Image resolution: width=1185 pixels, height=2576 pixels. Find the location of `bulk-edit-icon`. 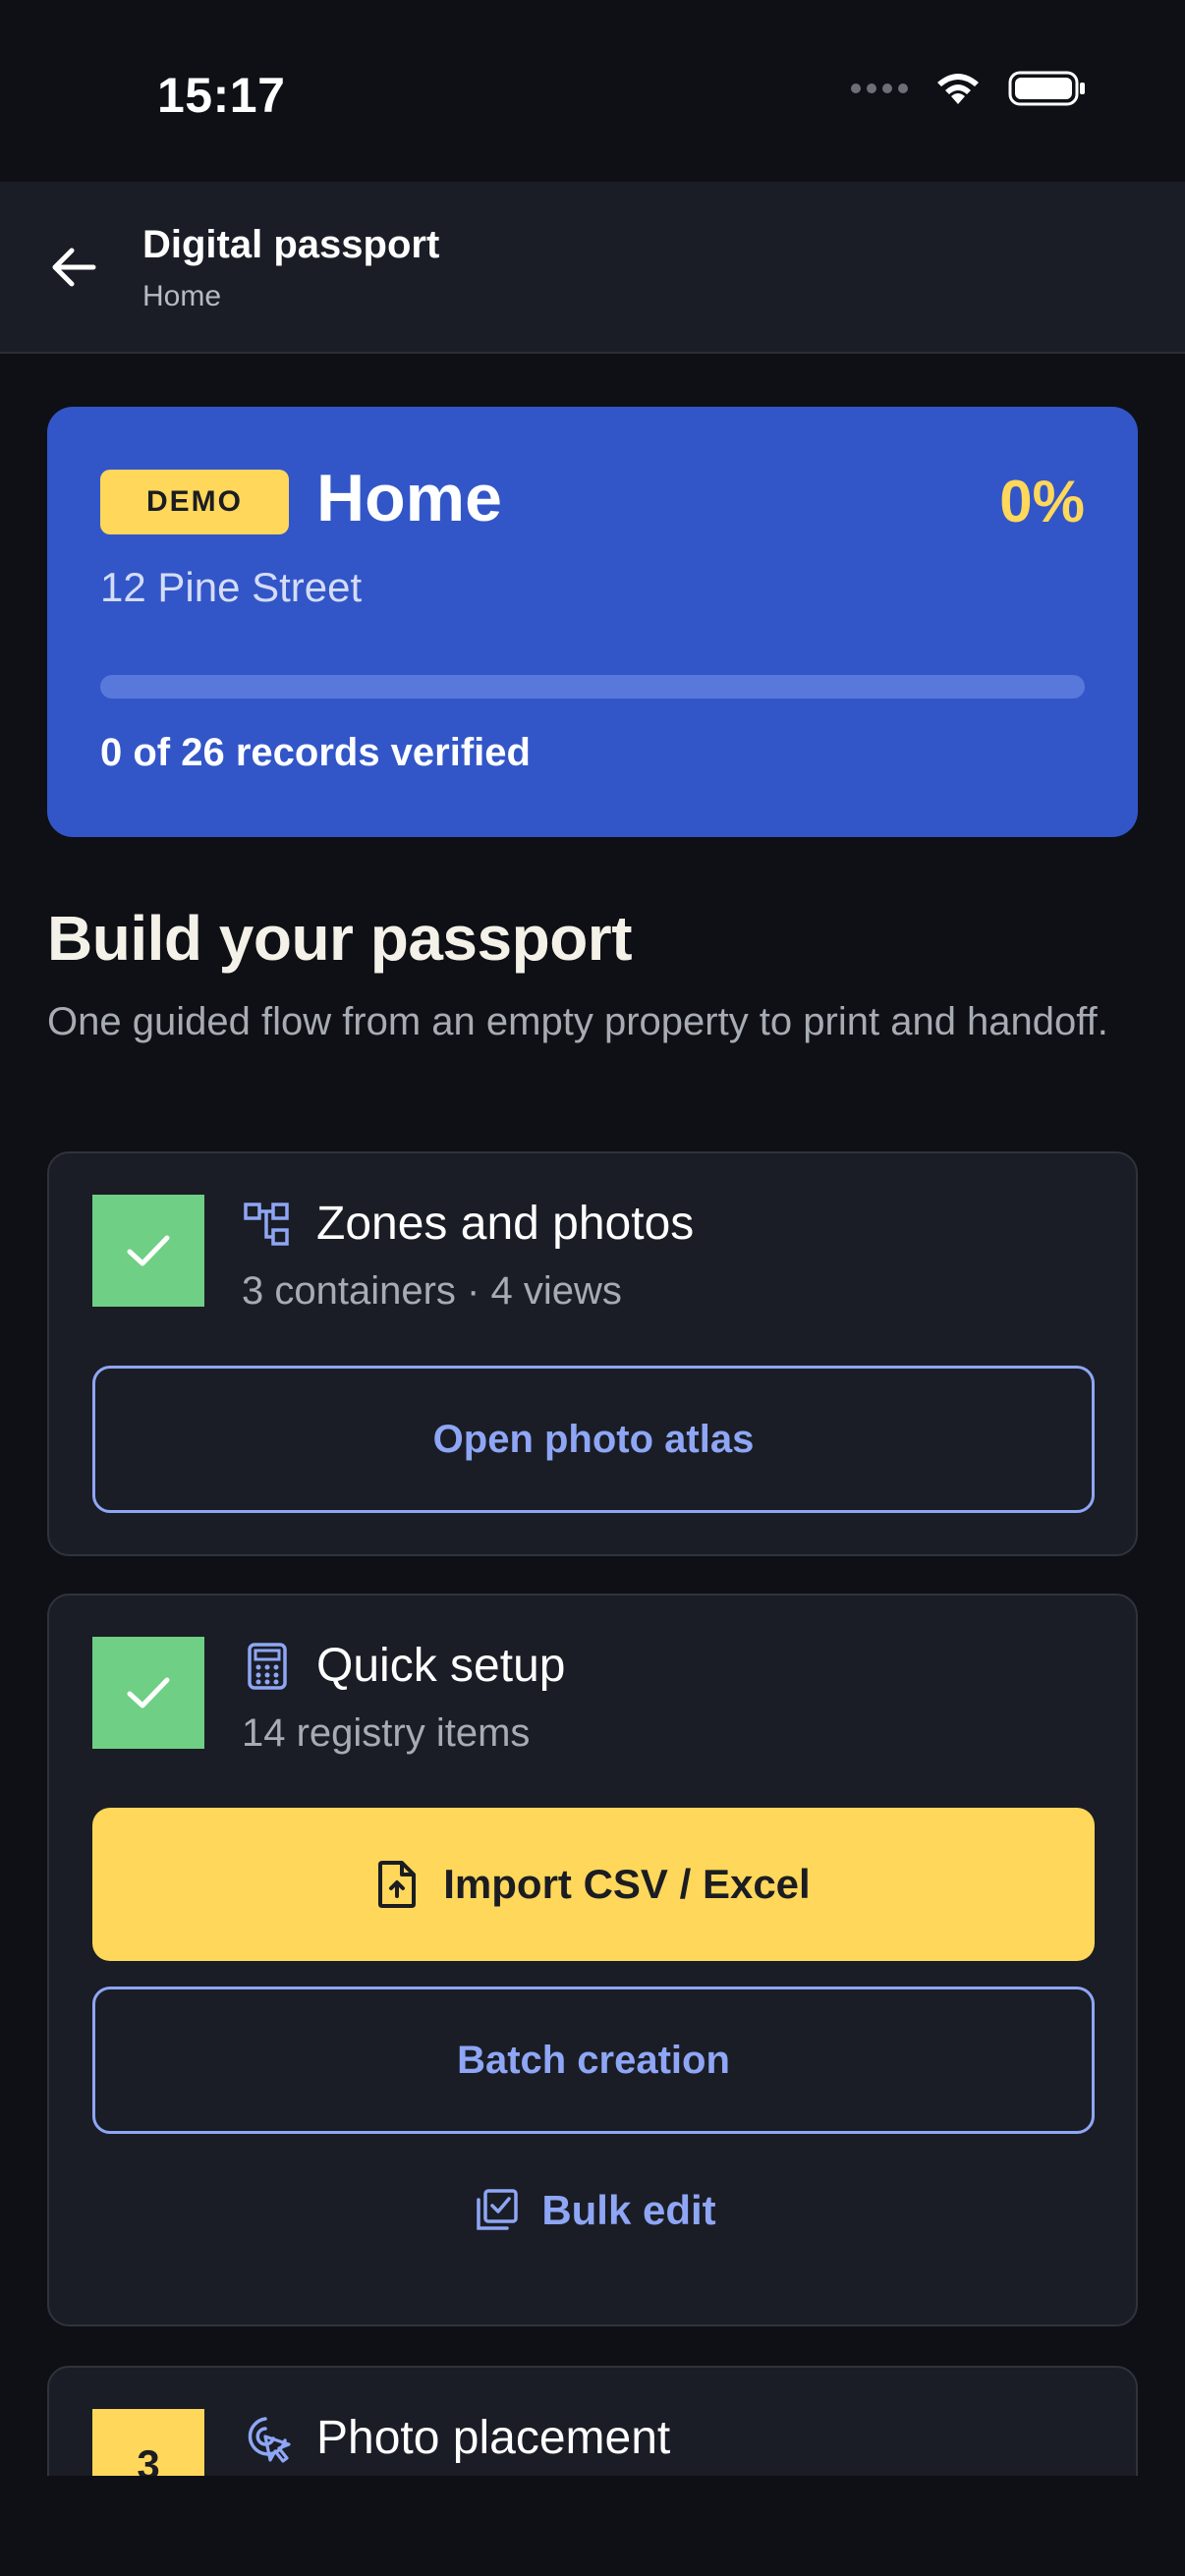

bulk-edit-icon is located at coordinates (498, 2209).